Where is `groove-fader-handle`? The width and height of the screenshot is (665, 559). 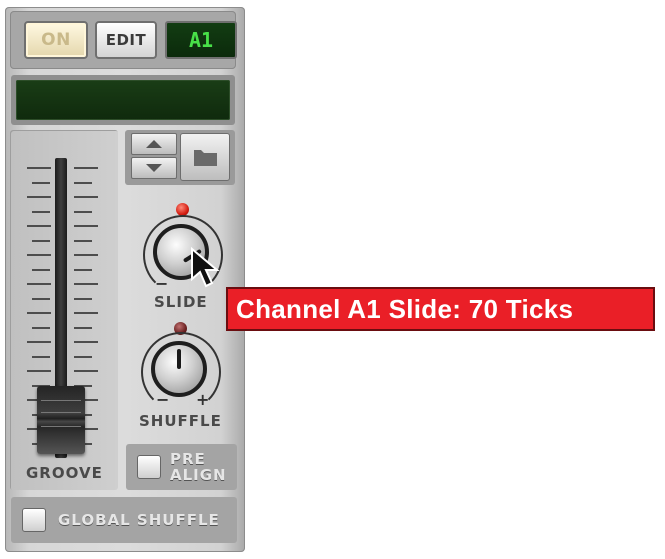
groove-fader-handle is located at coordinates (61, 420).